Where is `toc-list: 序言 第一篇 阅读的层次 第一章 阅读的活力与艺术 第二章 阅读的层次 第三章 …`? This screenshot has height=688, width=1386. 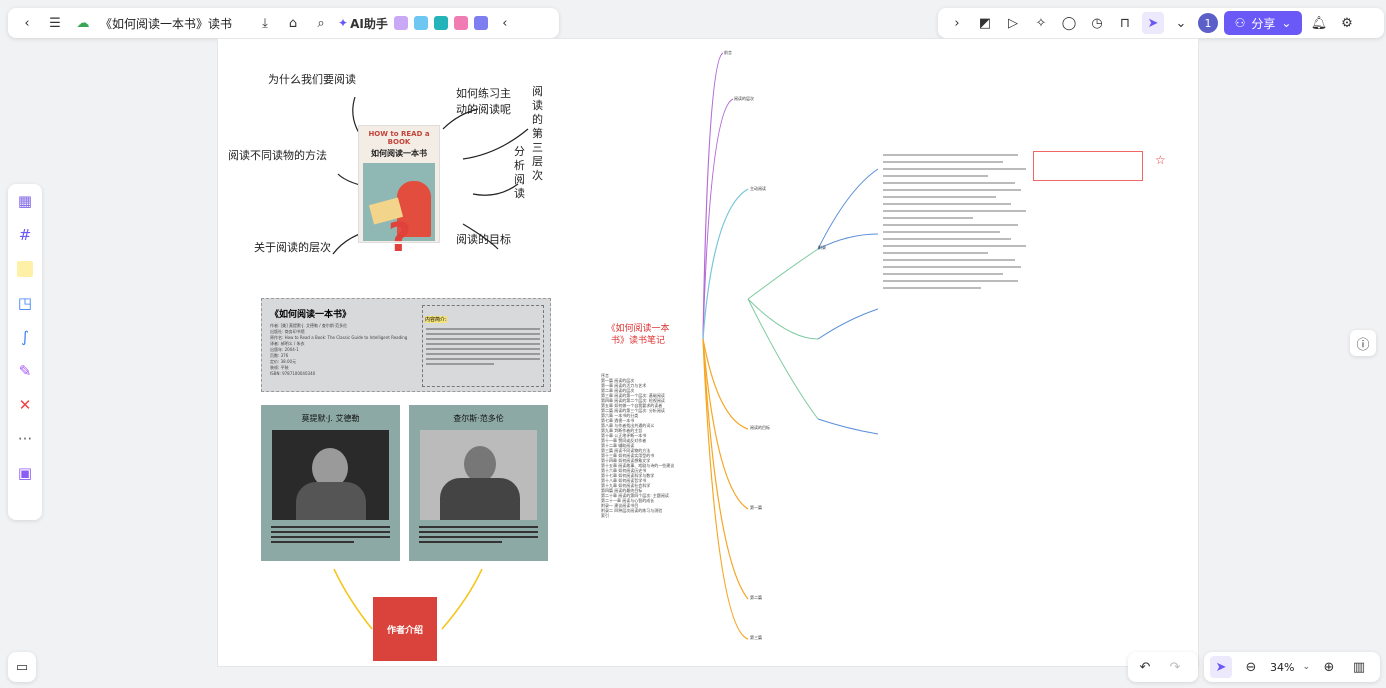 toc-list: 序言 第一篇 阅读的层次 第一章 阅读的活力与艺术 第二章 阅读的层次 第三章 … is located at coordinates (661, 445).